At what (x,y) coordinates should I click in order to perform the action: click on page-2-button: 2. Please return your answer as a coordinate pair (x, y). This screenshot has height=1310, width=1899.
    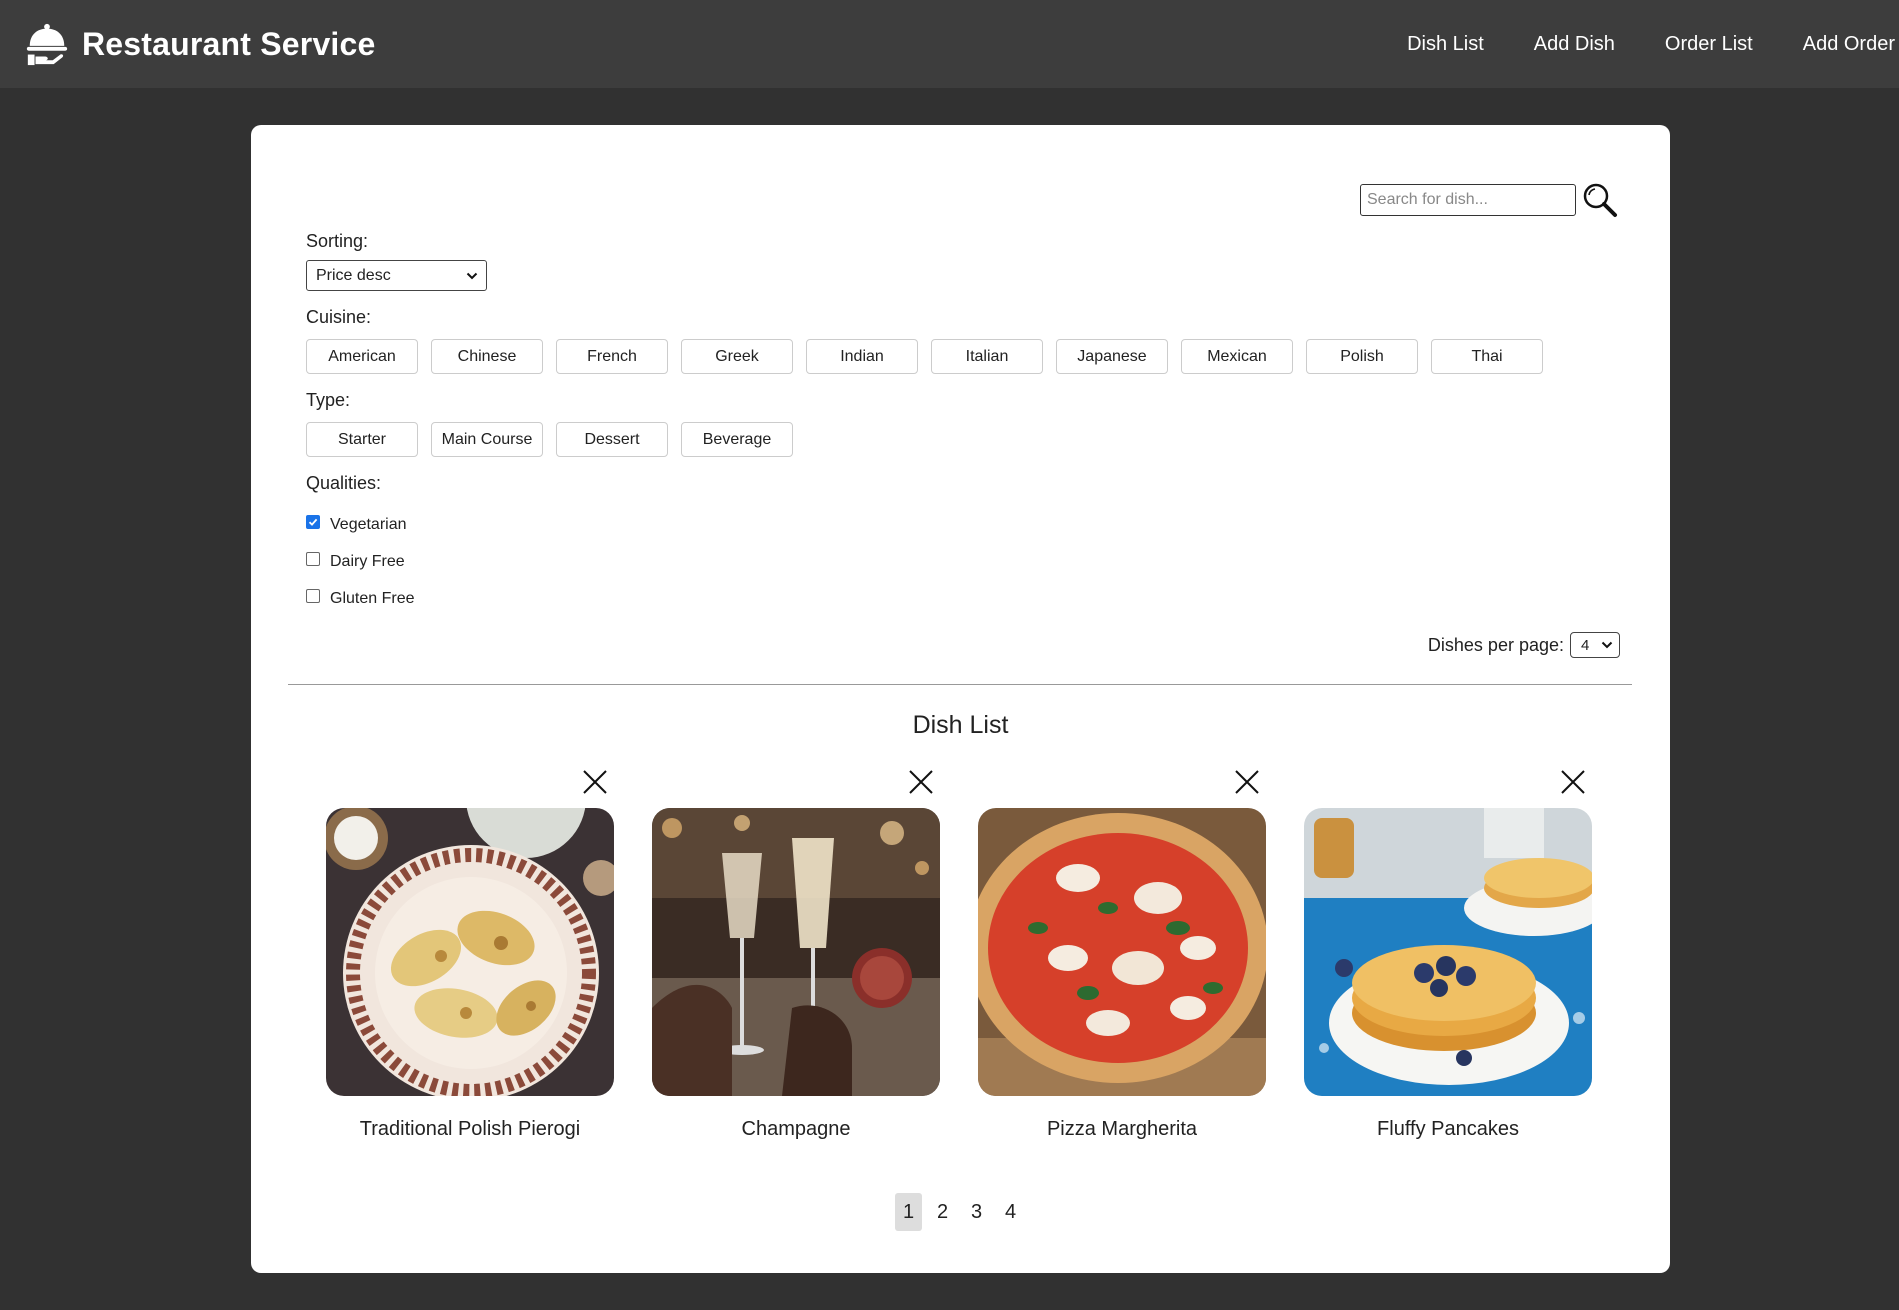
    Looking at the image, I should click on (942, 1212).